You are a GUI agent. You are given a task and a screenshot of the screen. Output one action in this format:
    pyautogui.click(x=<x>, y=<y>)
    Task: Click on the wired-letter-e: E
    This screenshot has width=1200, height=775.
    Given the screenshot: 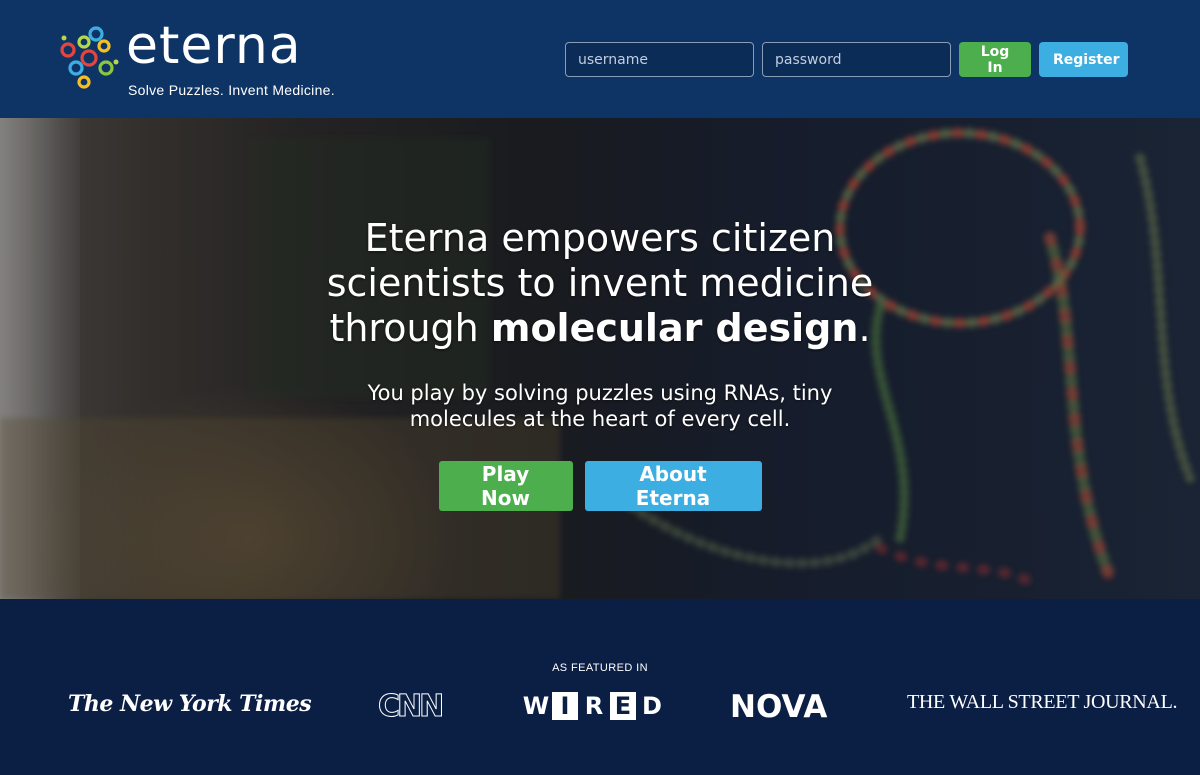 What is the action you would take?
    pyautogui.click(x=623, y=706)
    